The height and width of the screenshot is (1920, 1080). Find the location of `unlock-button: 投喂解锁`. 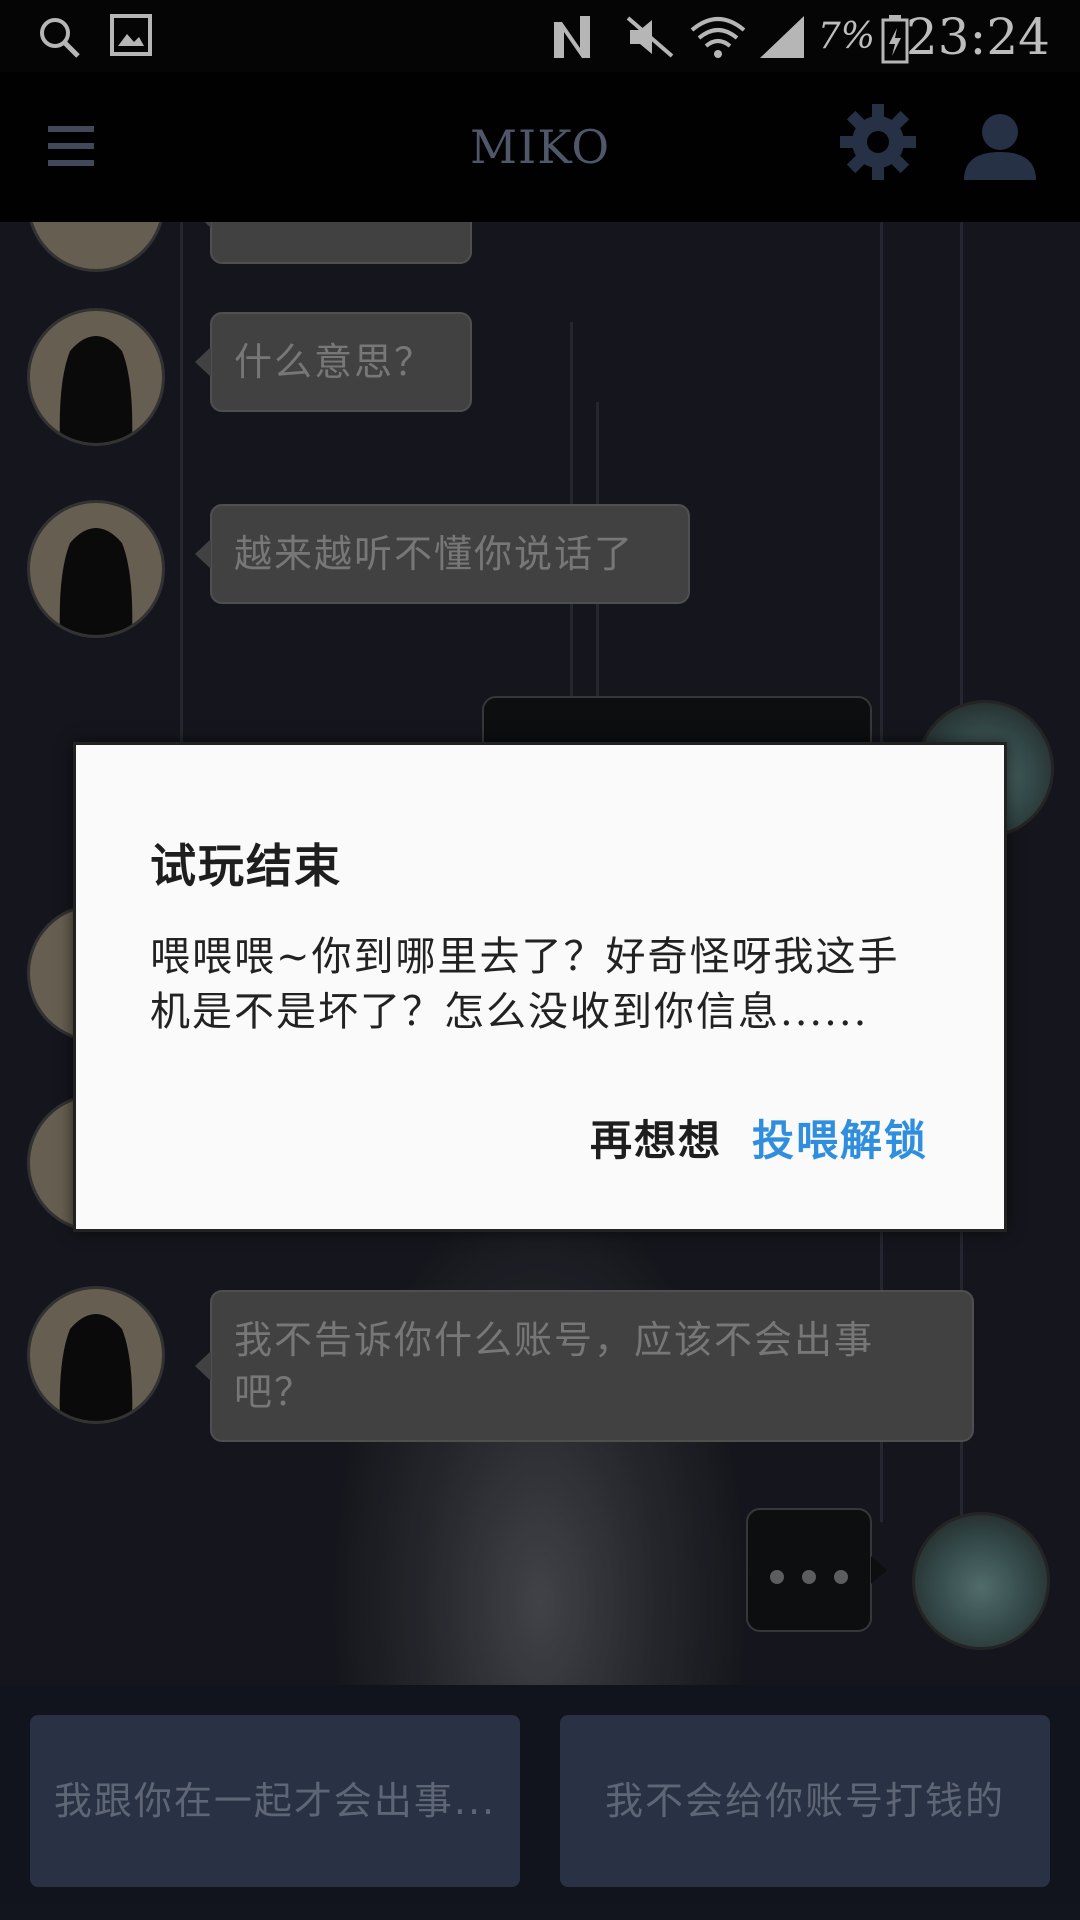

unlock-button: 投喂解锁 is located at coordinates (840, 1137).